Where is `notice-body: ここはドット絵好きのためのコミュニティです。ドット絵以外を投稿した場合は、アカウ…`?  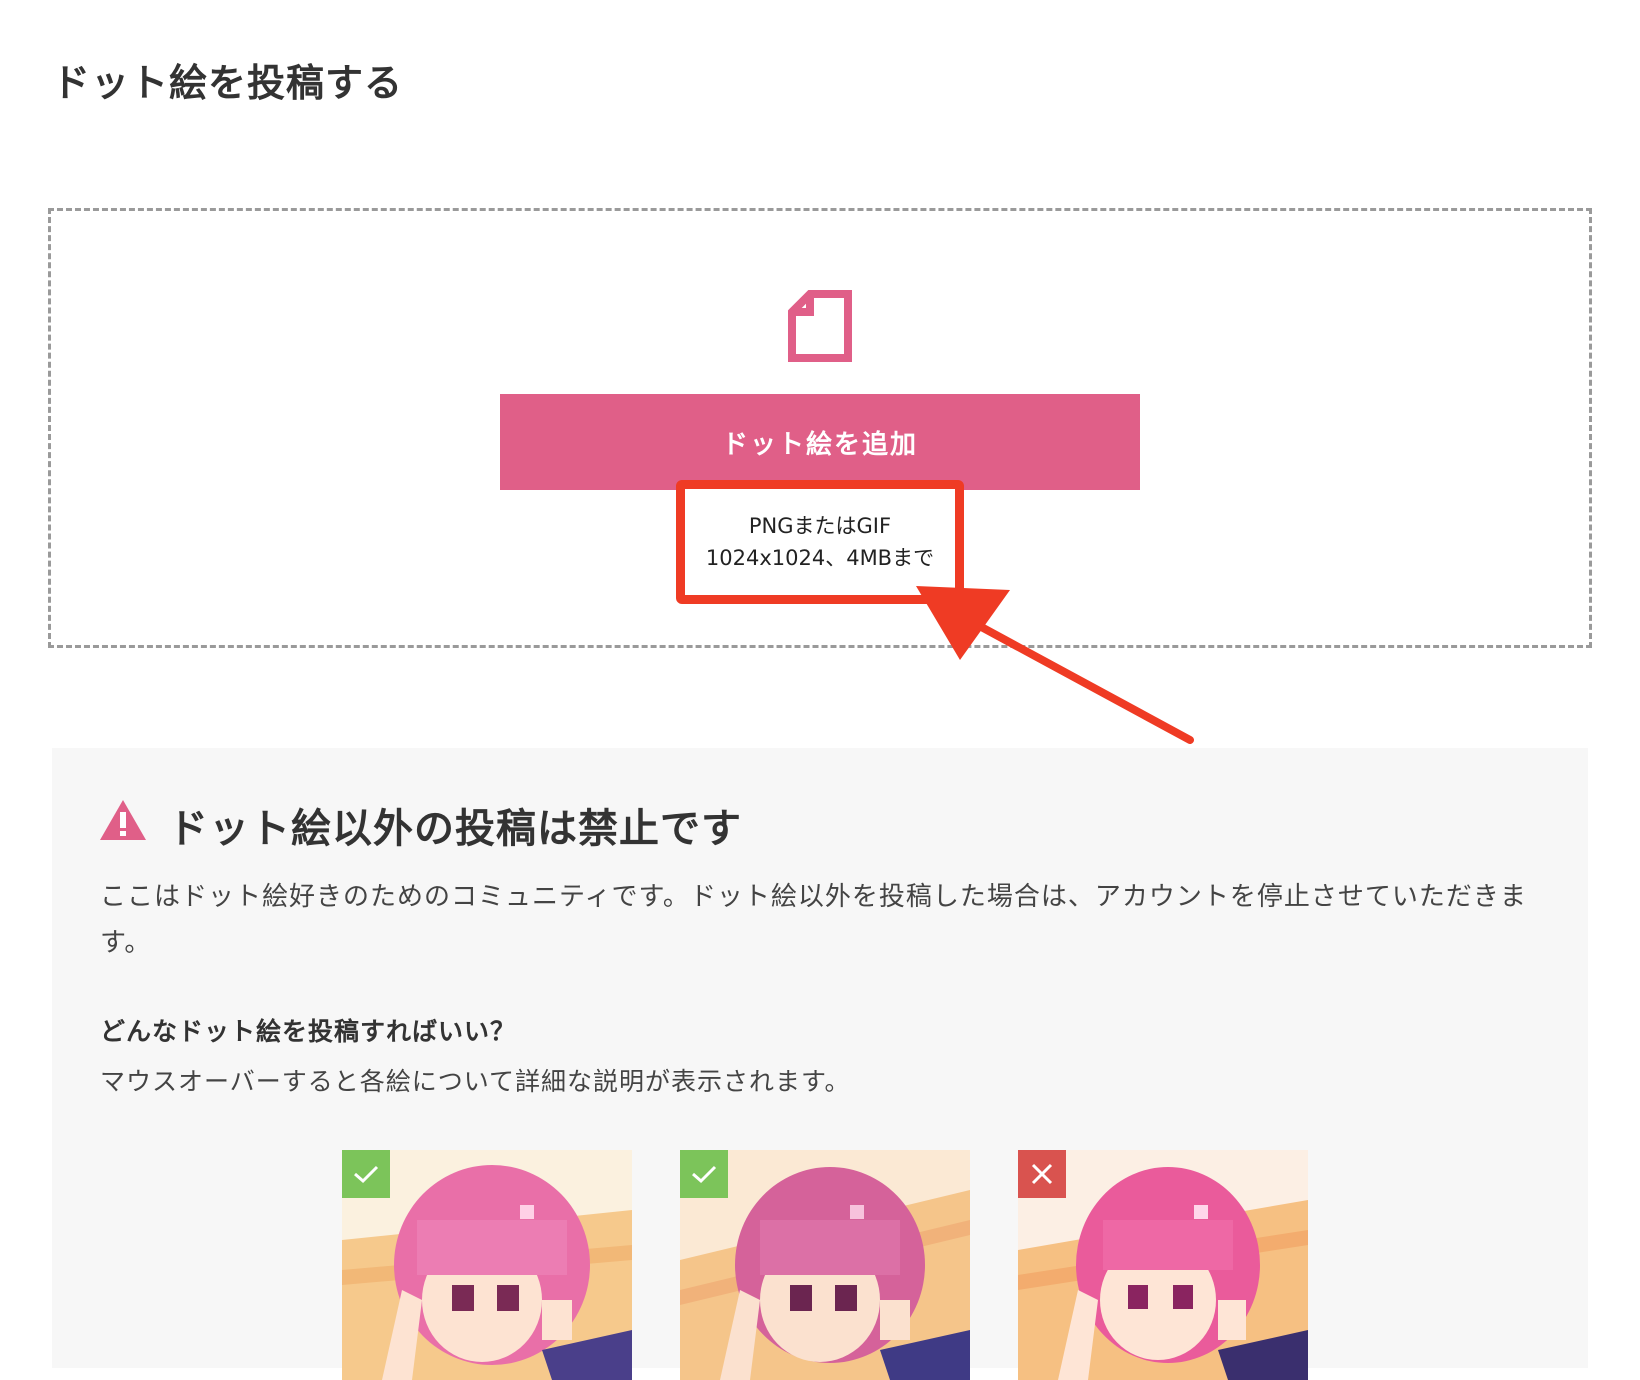 notice-body: ここはドット絵好きのためのコミュニティです。ドット絵以外を投稿した場合は、アカウ… is located at coordinates (813, 920).